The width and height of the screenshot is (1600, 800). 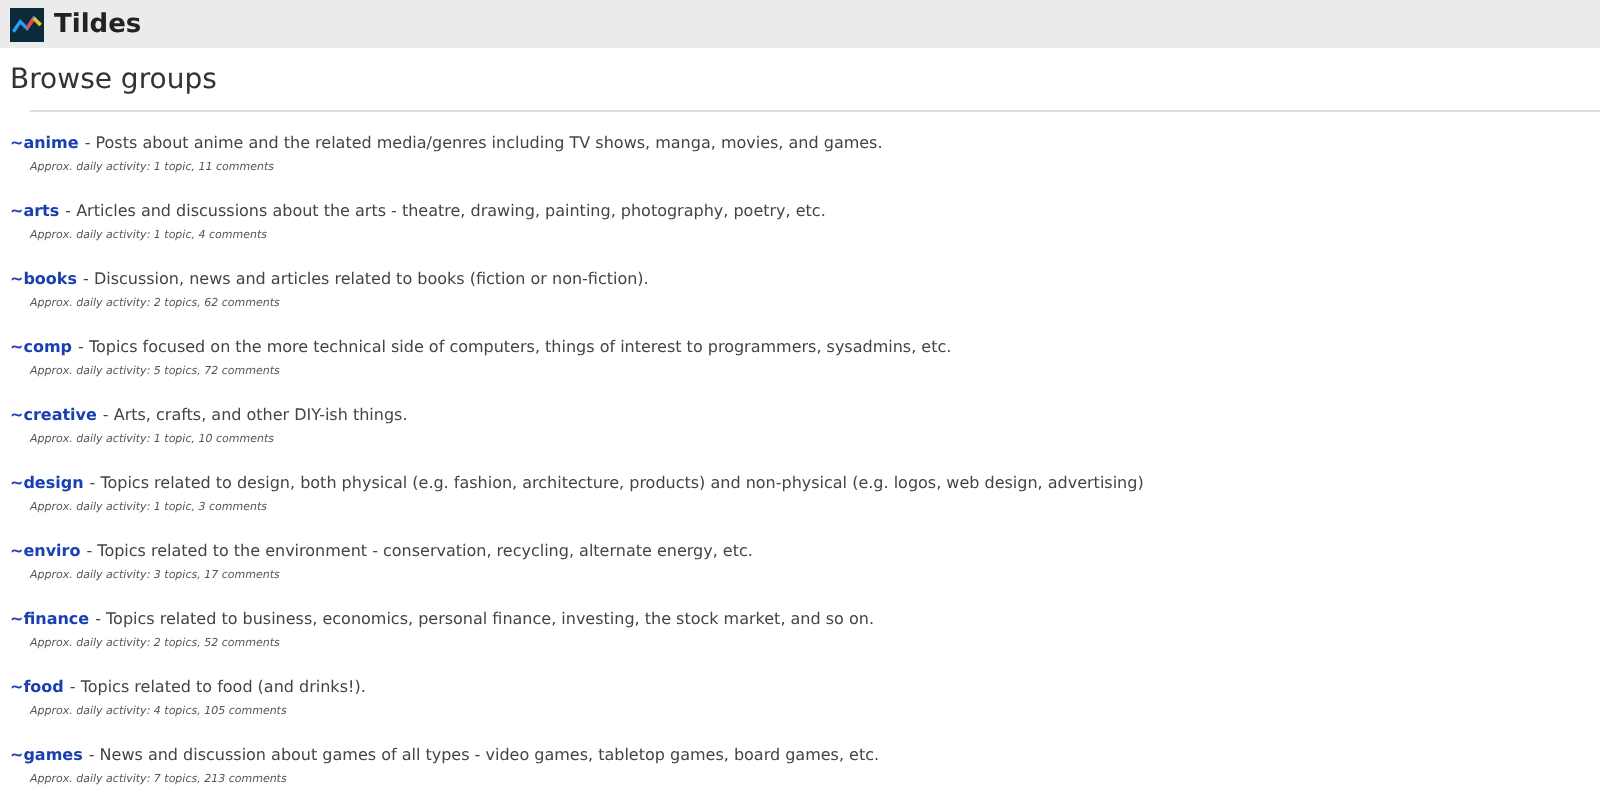 What do you see at coordinates (484, 755) in the screenshot?
I see `group-description: - News and discussion about games of all types - video games, tabletop games, board games, etc.` at bounding box center [484, 755].